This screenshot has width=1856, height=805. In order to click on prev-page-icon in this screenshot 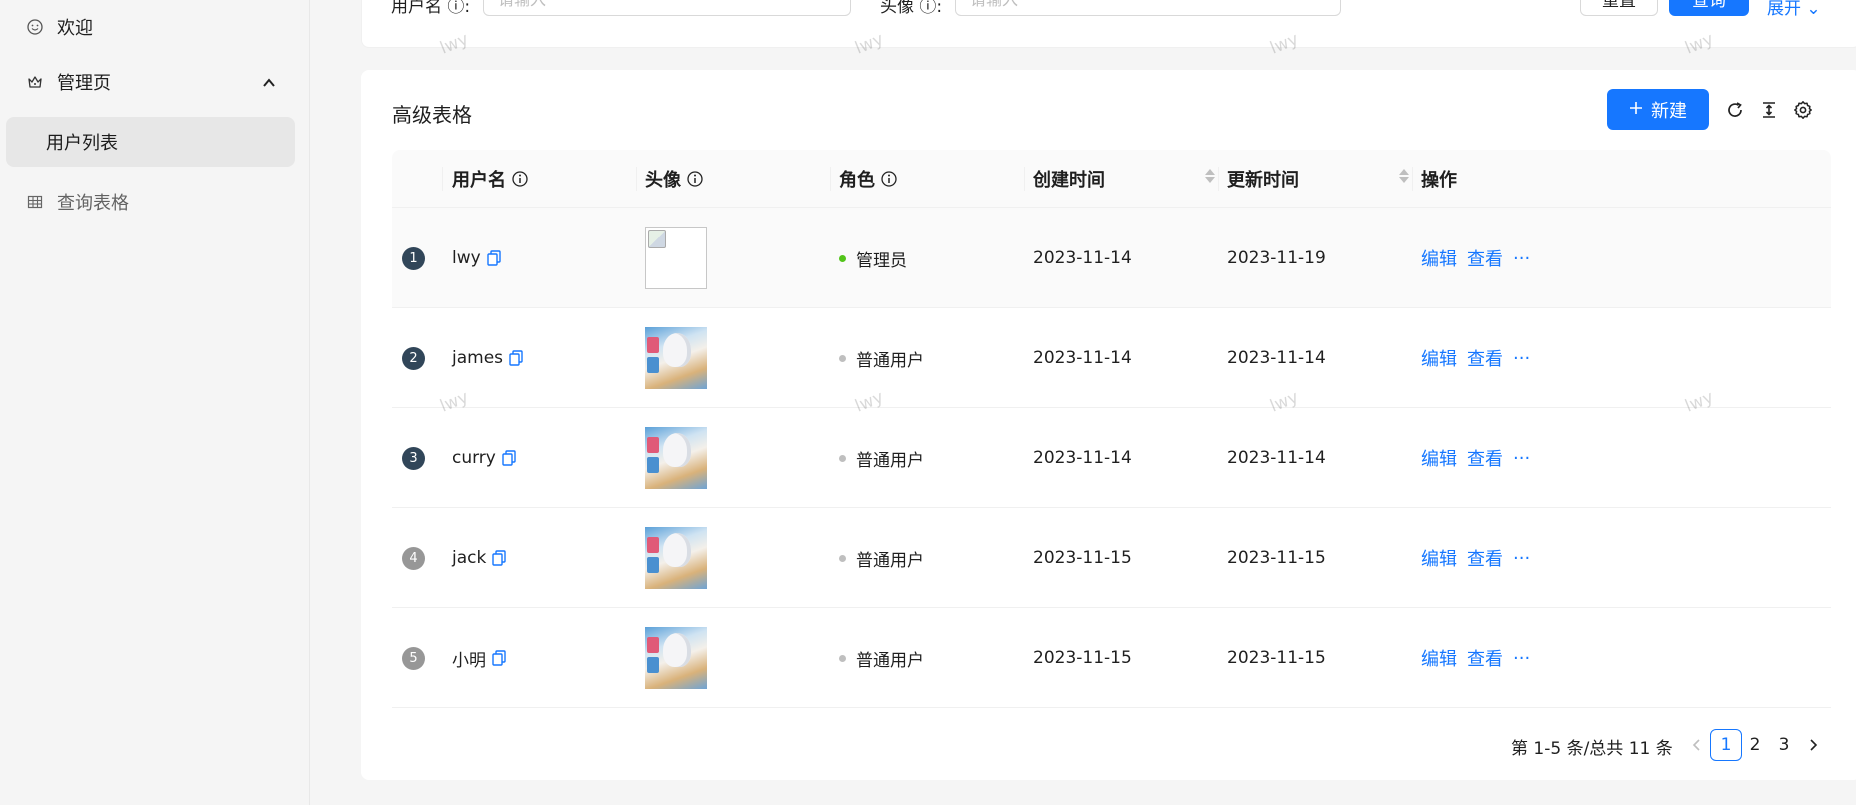, I will do `click(1696, 745)`.